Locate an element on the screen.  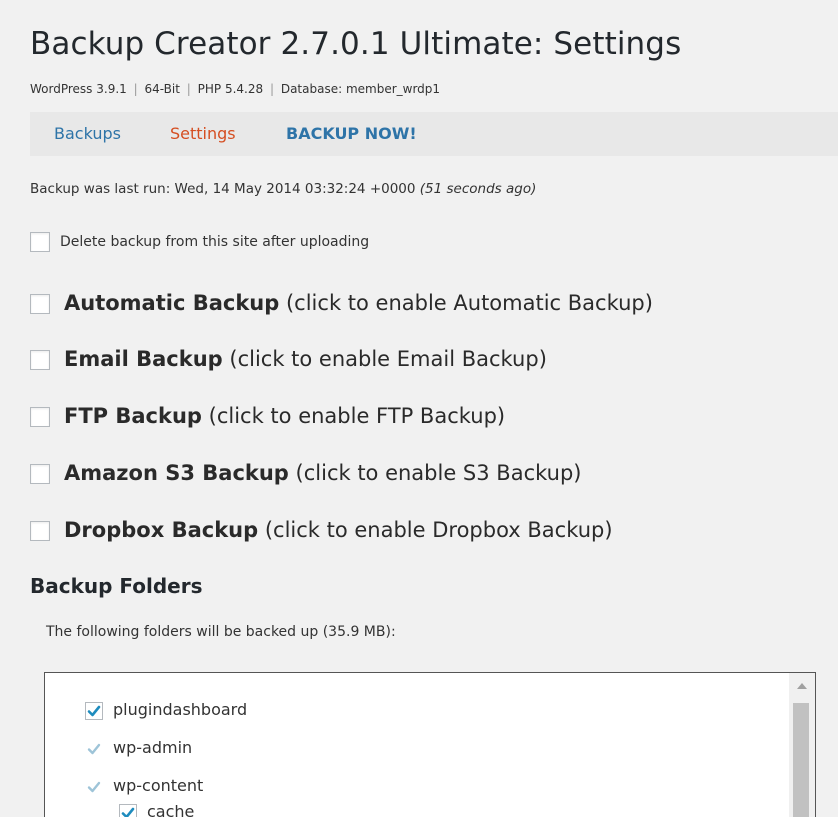
dropbox-backup-title: Dropbox Backup is located at coordinates (161, 530).